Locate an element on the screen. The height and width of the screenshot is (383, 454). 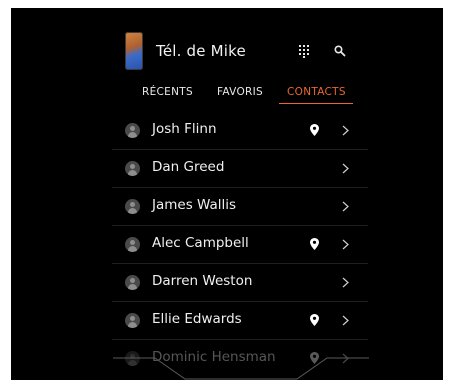
contact-row: Dan Greed is located at coordinates (240, 169).